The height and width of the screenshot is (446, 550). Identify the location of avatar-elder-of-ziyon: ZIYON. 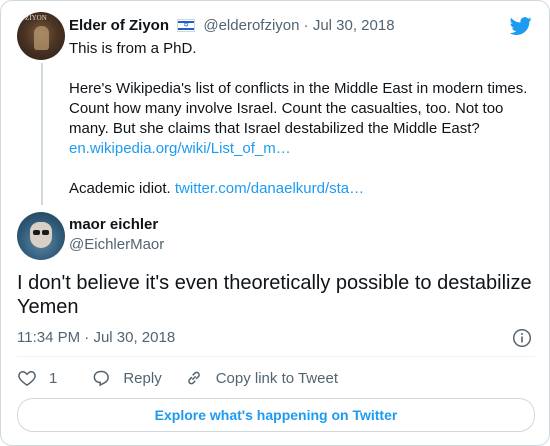
(41, 36).